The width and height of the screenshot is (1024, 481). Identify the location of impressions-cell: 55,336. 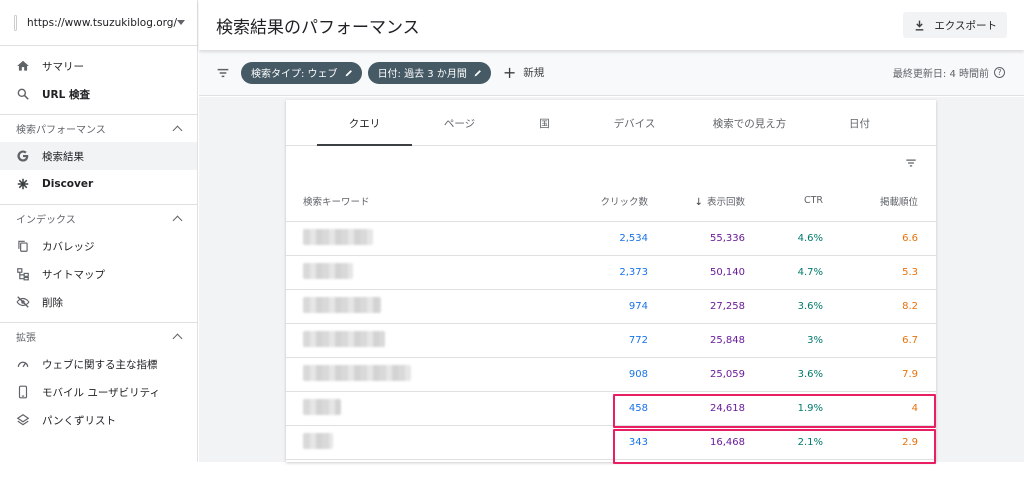
(727, 238).